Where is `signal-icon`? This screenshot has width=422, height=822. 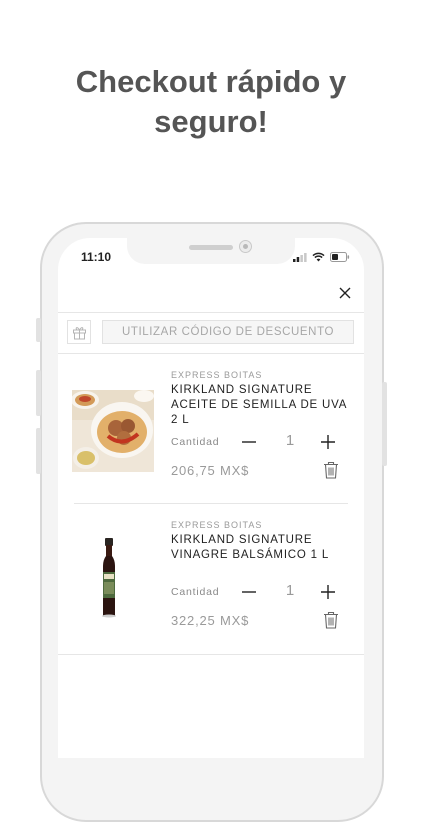 signal-icon is located at coordinates (300, 257).